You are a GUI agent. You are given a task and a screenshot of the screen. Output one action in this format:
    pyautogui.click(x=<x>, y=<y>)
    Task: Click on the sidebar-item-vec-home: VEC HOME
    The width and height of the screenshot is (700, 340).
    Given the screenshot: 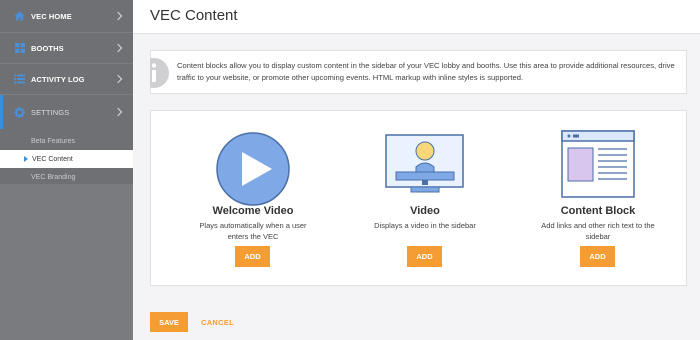 What is the action you would take?
    pyautogui.click(x=66, y=16)
    